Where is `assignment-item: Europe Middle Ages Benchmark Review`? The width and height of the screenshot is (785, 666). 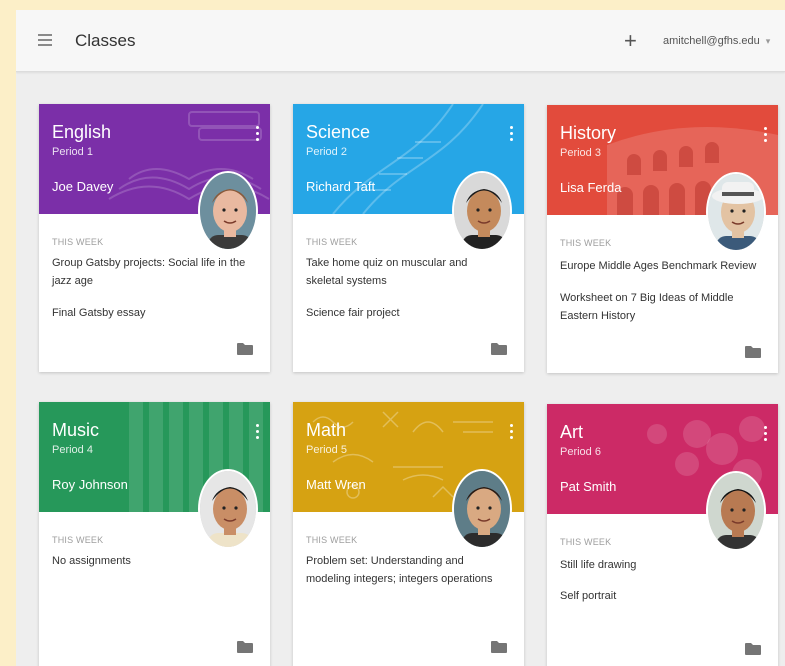 assignment-item: Europe Middle Ages Benchmark Review is located at coordinates (660, 266).